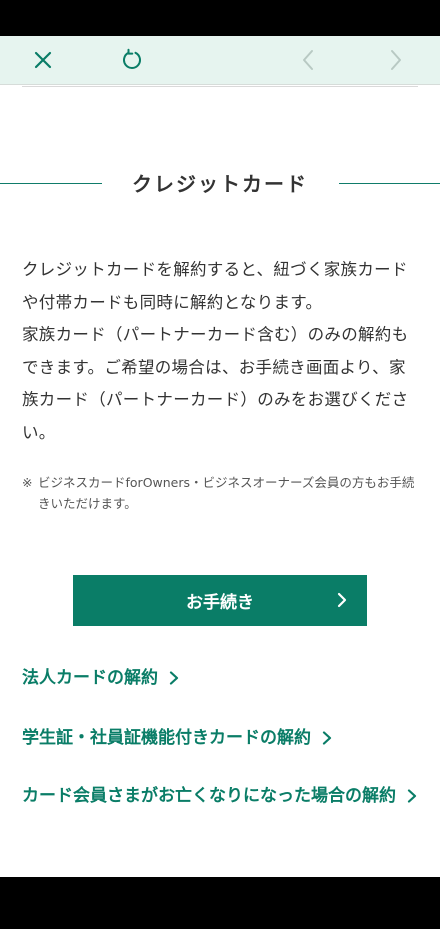  Describe the element at coordinates (220, 903) in the screenshot. I see `system-nav-bar` at that location.